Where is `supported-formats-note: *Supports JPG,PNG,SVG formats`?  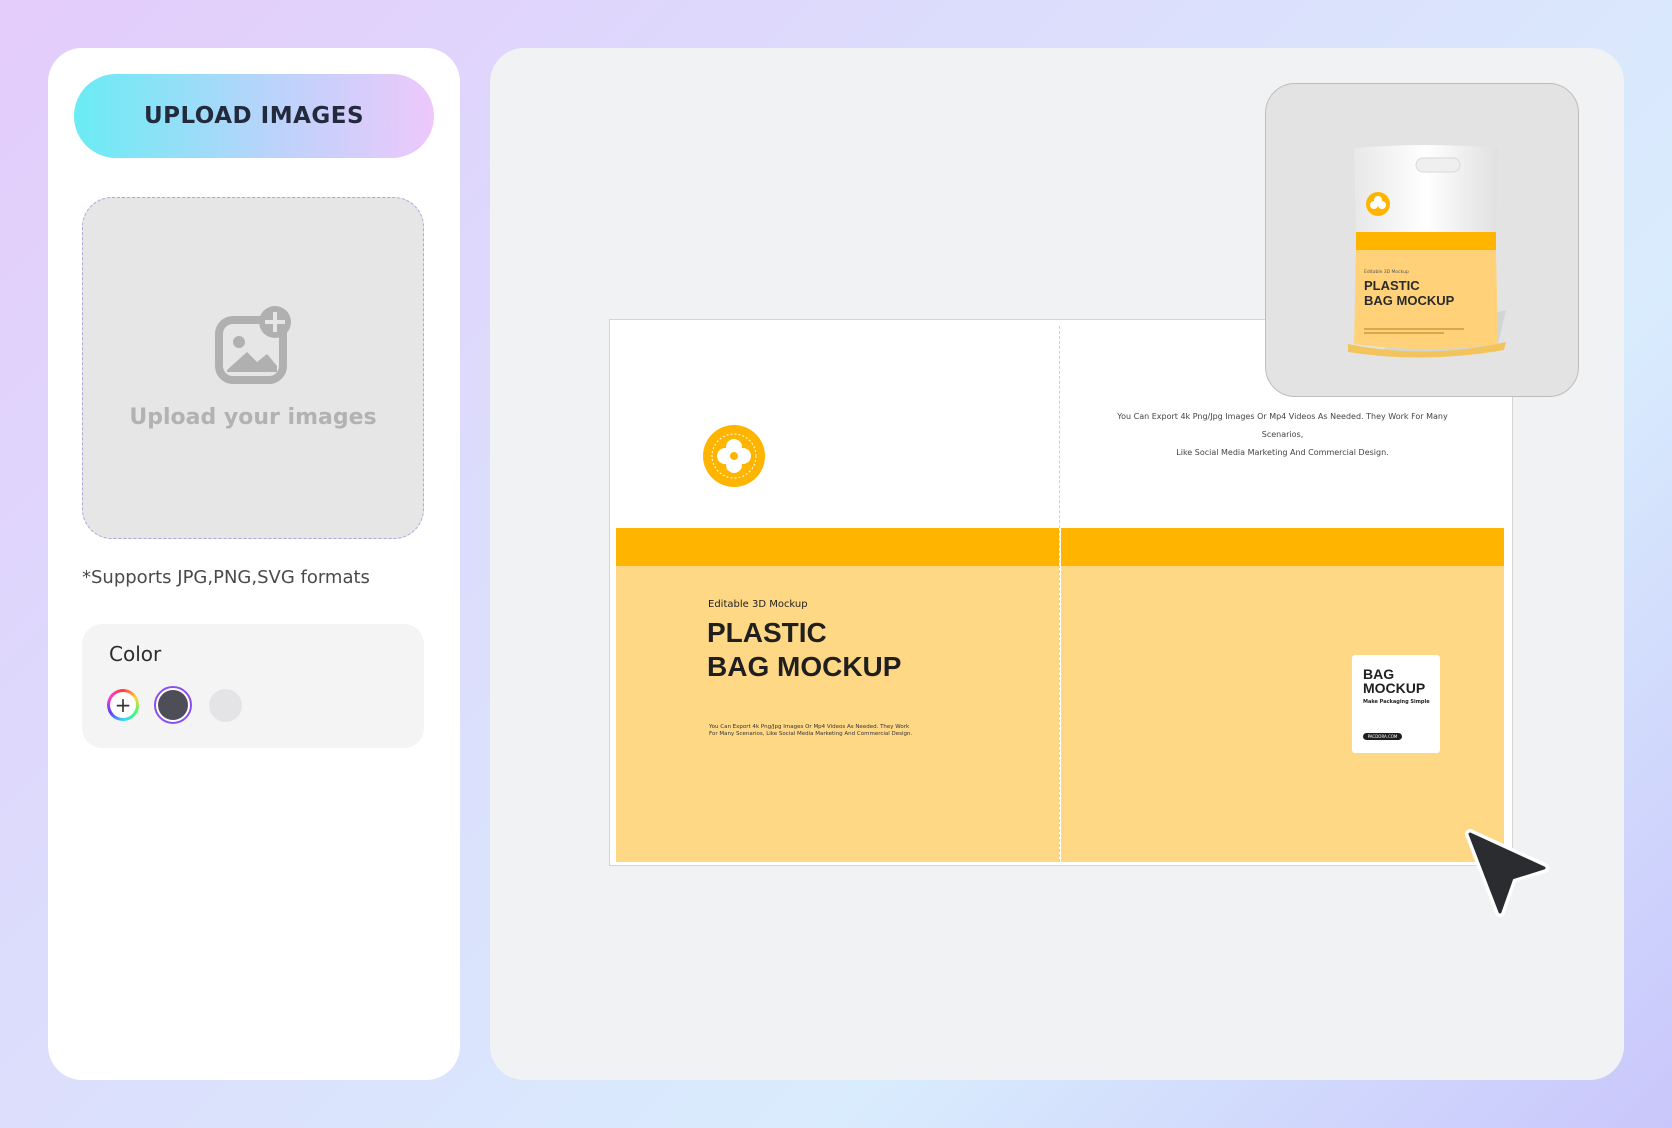
supported-formats-note: *Supports JPG,PNG,SVG formats is located at coordinates (226, 577).